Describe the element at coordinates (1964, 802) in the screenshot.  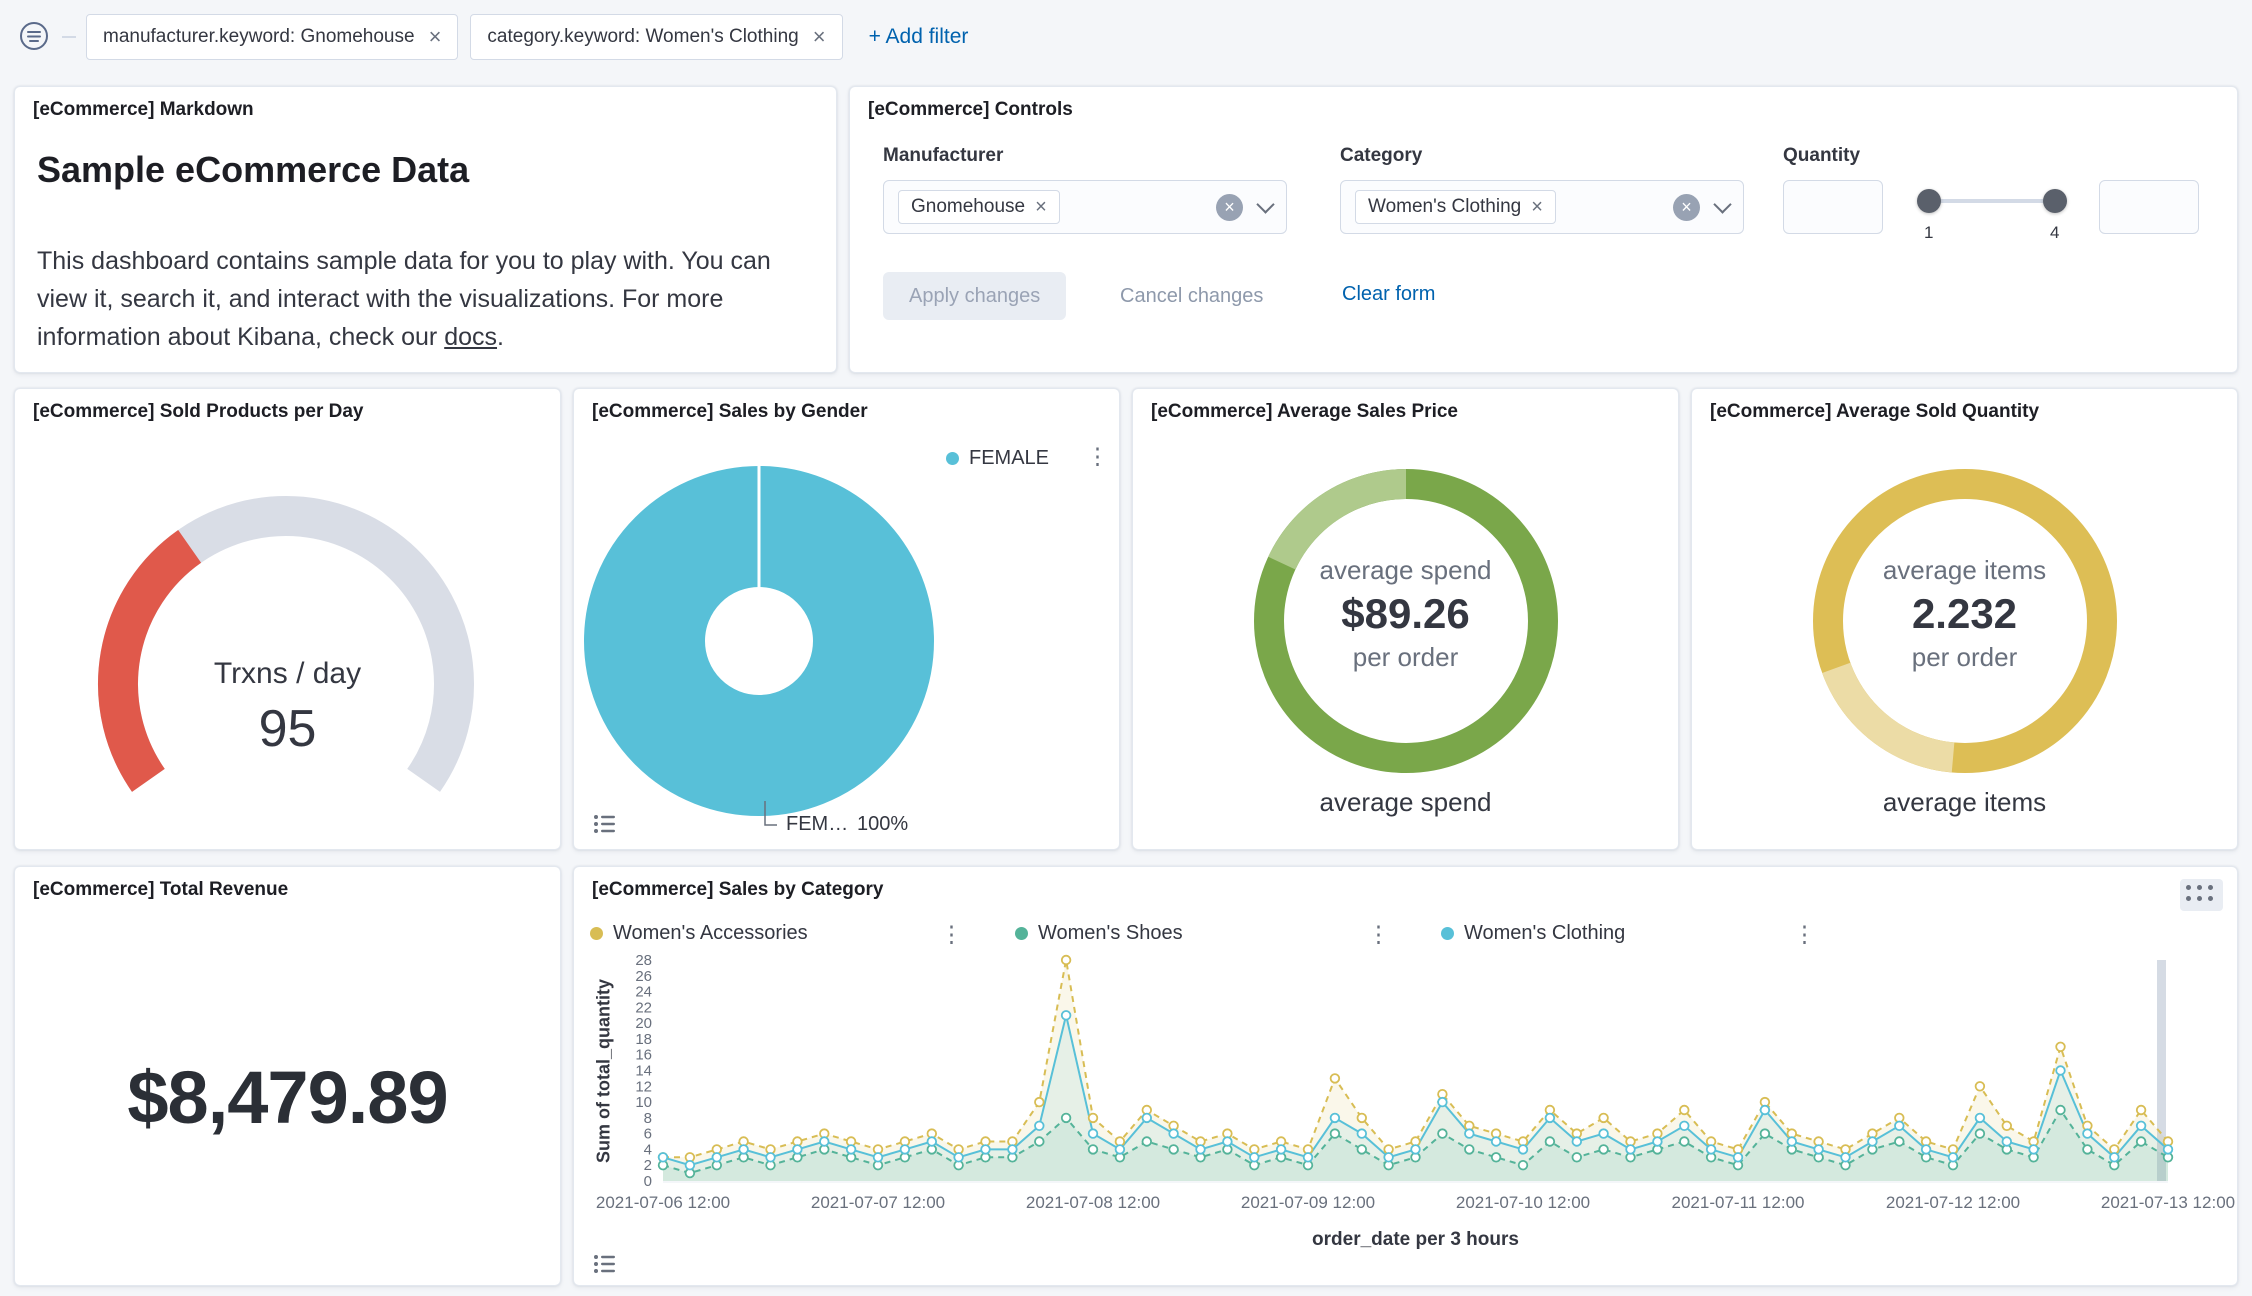
I see `metric-footer-label: average items` at that location.